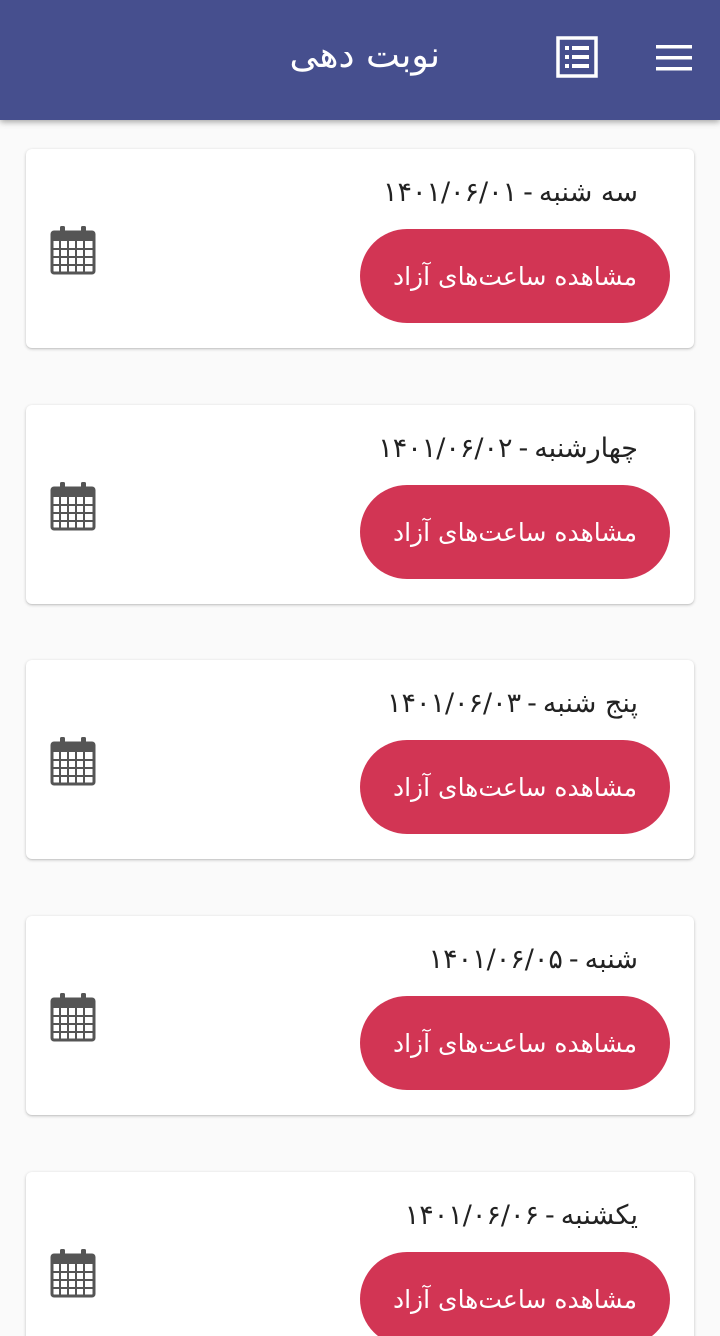 The image size is (720, 1336). Describe the element at coordinates (611, 959) in the screenshot. I see `day-name: شنبه` at that location.